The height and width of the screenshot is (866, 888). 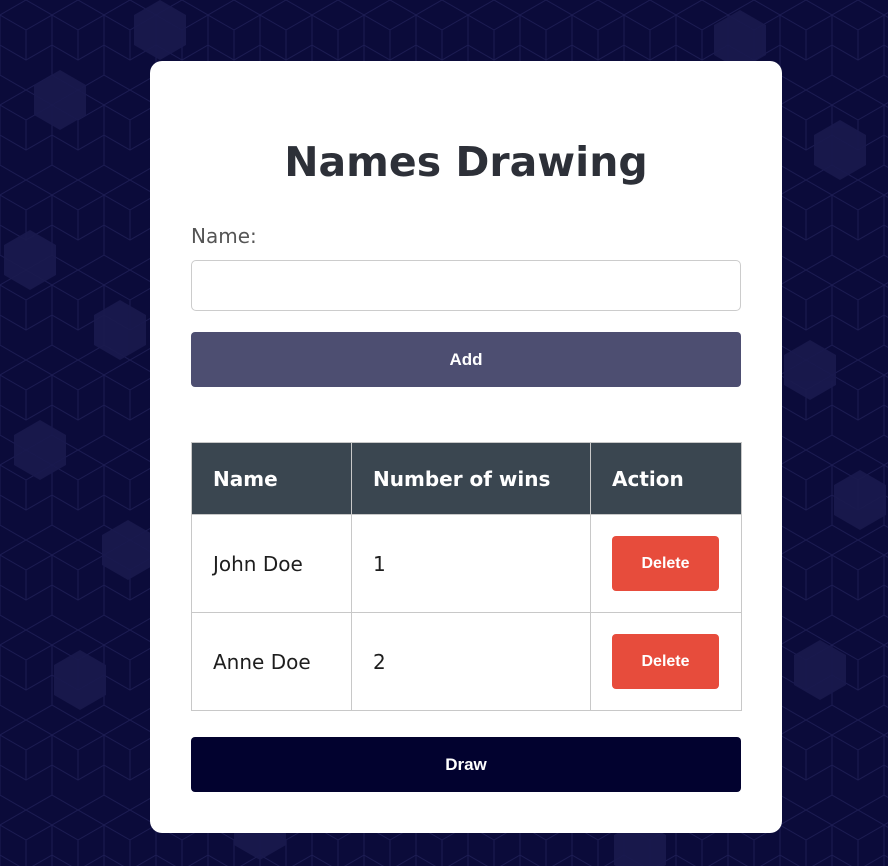 What do you see at coordinates (271, 478) in the screenshot?
I see `header-name: Name` at bounding box center [271, 478].